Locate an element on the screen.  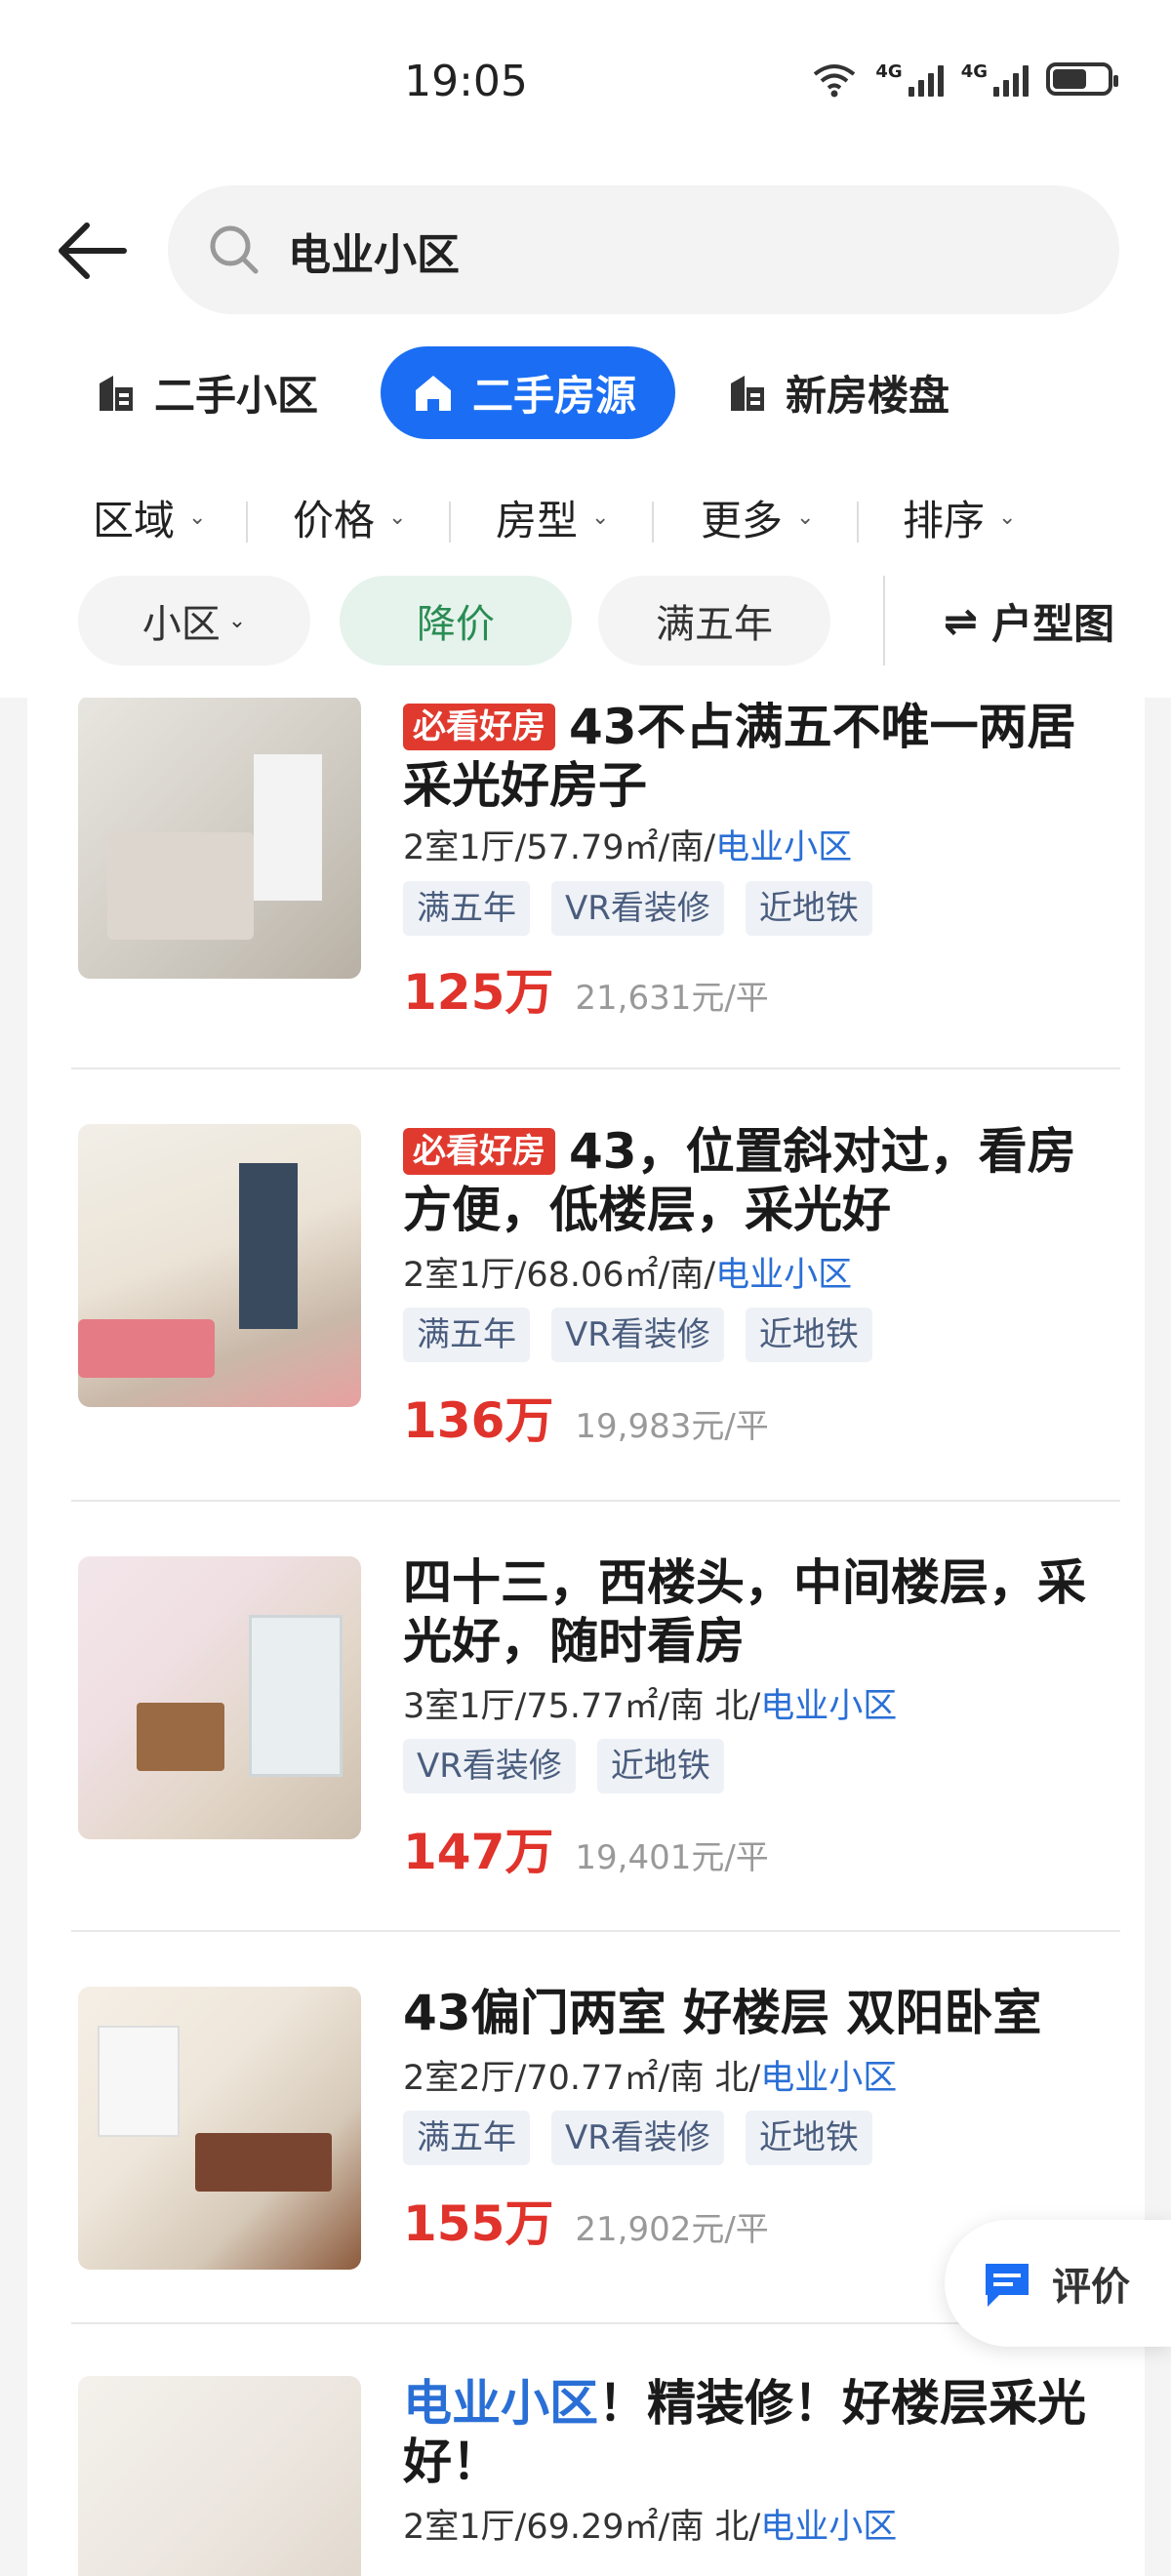
floorplan-toggle: ⇌ 户型图 is located at coordinates (1027, 620).